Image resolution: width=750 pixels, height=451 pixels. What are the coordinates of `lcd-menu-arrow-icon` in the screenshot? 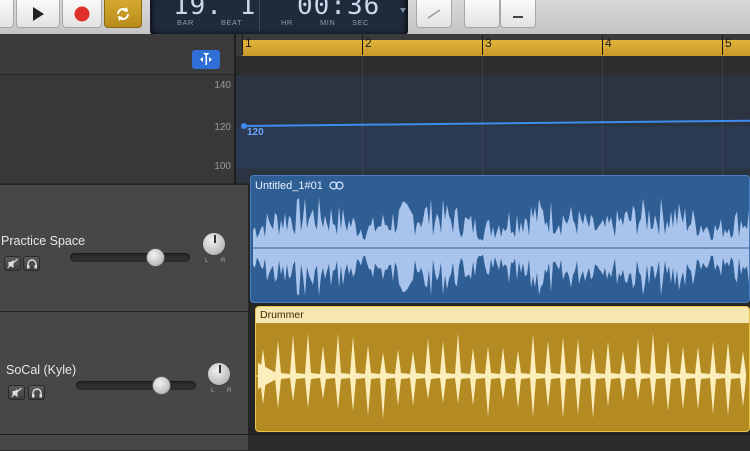 It's located at (403, 10).